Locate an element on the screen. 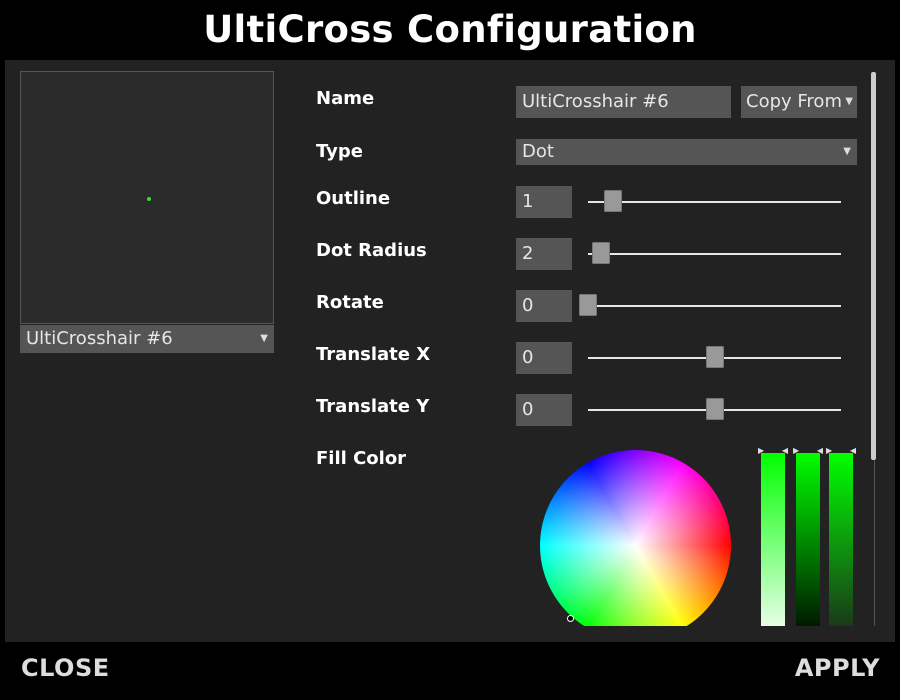  translate-x-slider-thumb is located at coordinates (715, 357).